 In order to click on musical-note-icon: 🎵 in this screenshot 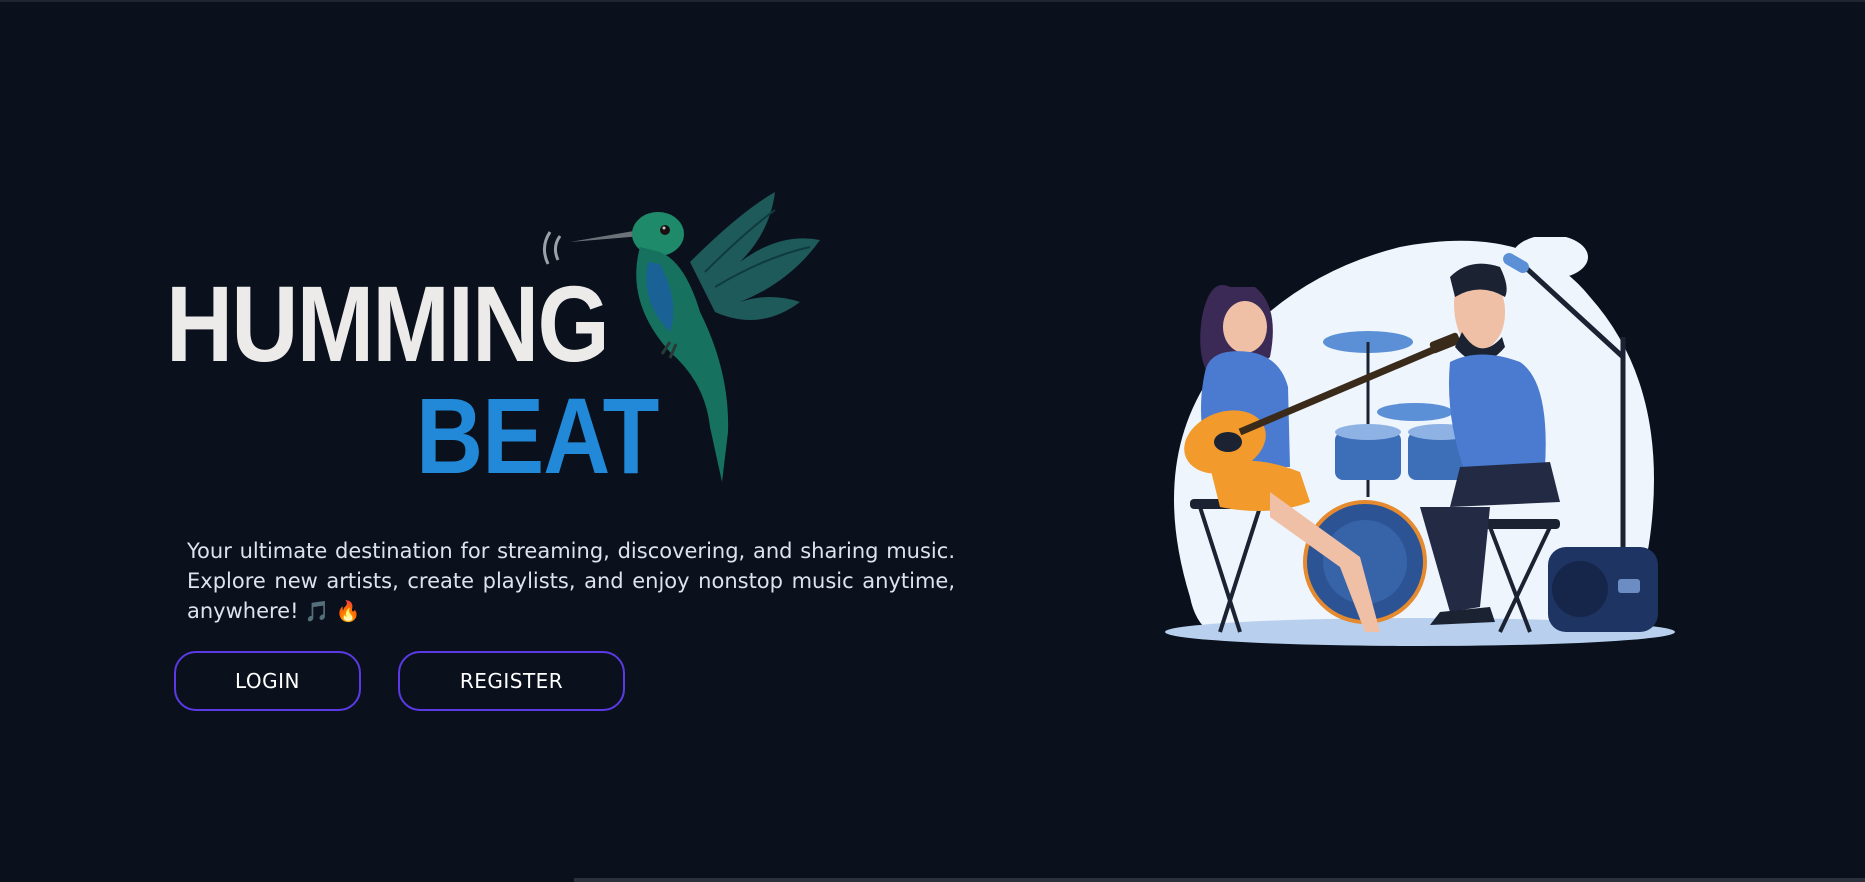, I will do `click(317, 611)`.